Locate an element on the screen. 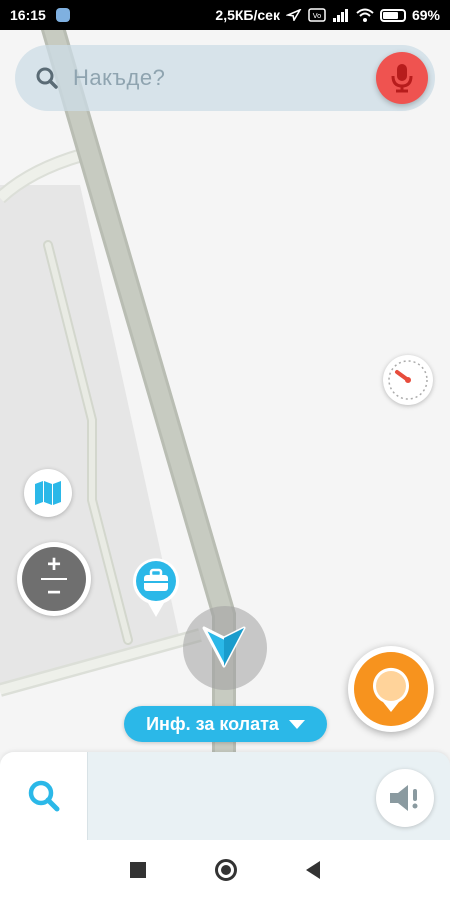  report-button is located at coordinates (391, 689).